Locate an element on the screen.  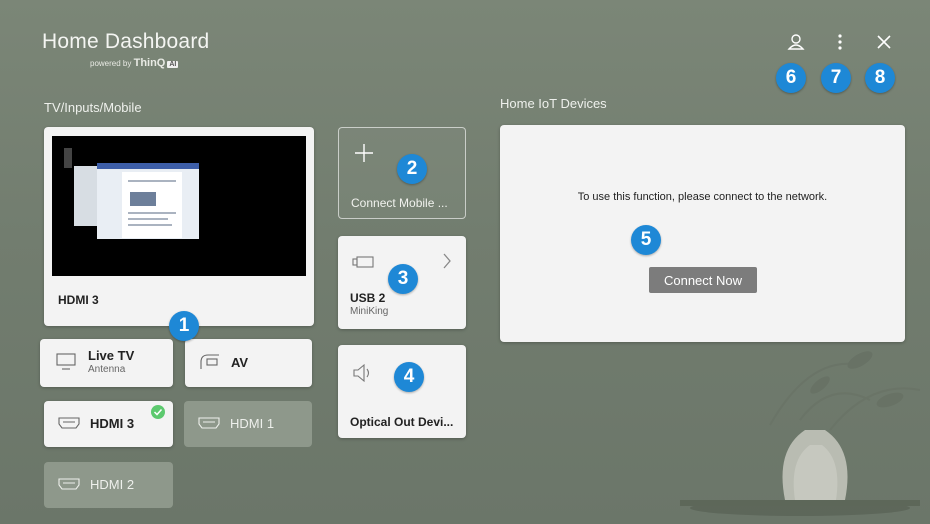
screen-thumbnail is located at coordinates (179, 206).